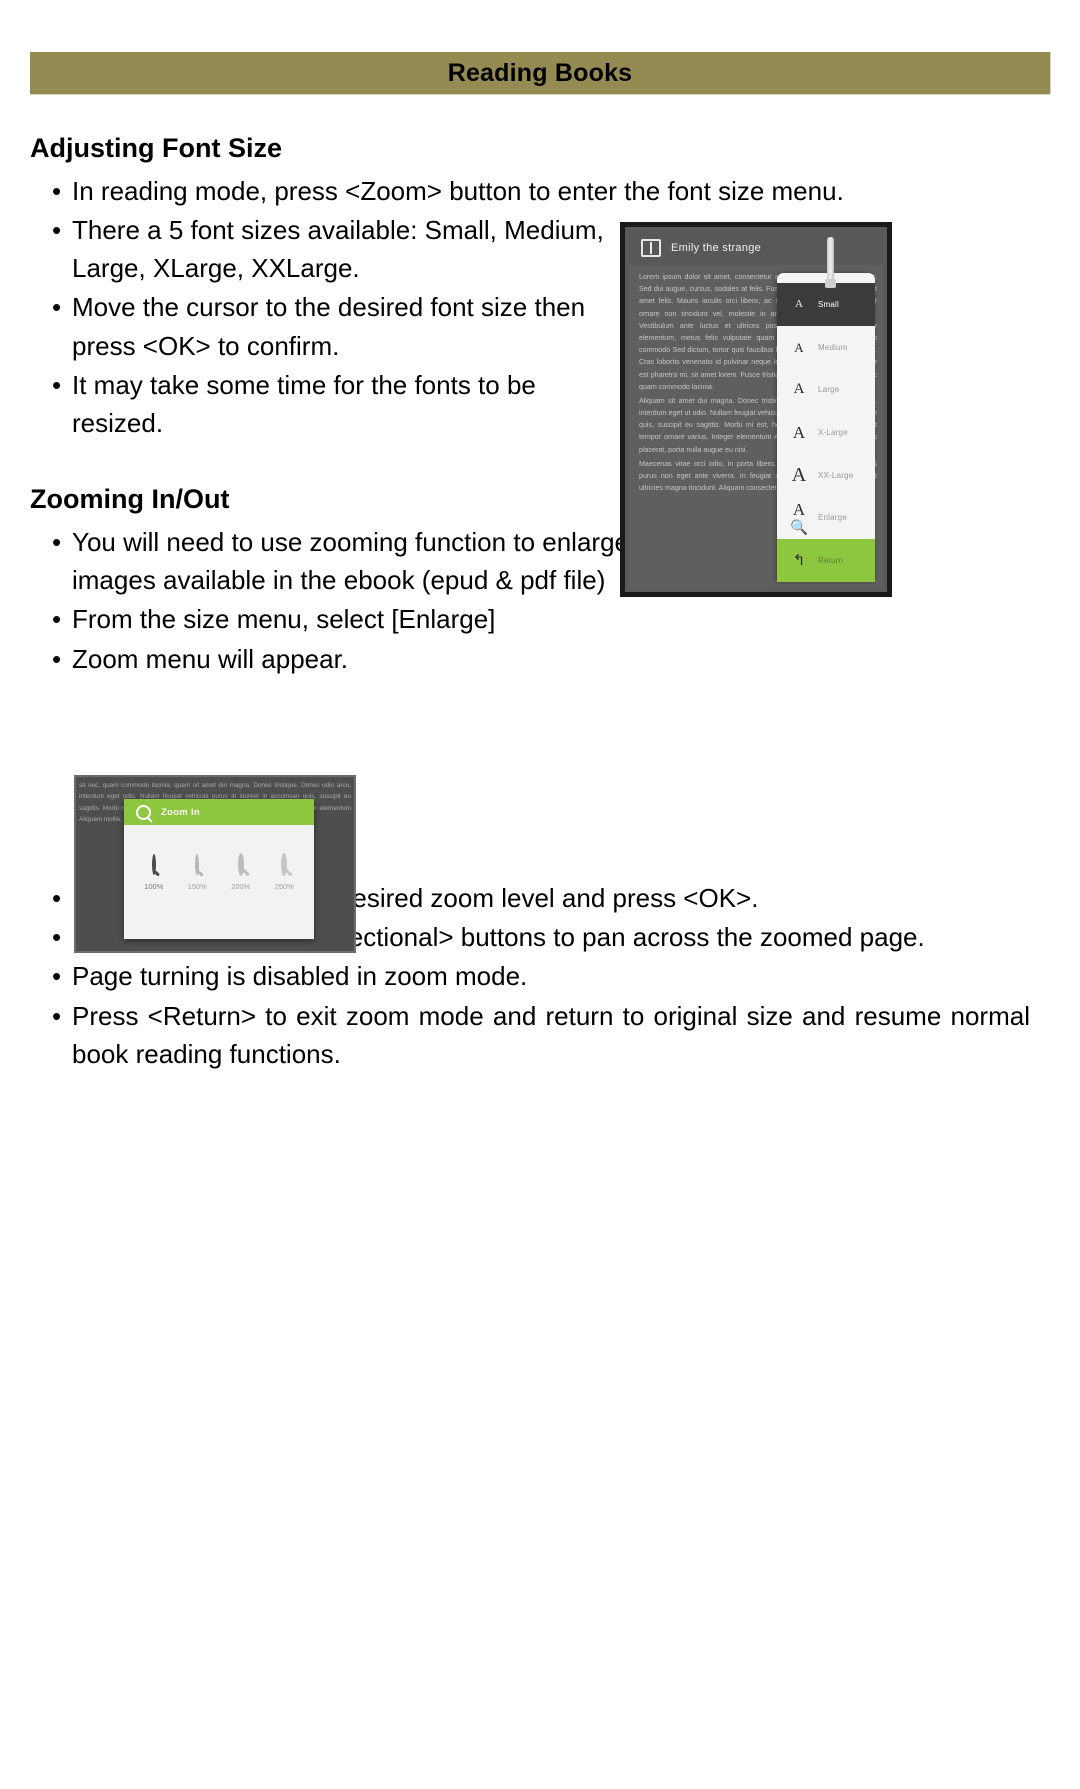  I want to click on zoom-level-option-150: 150%, so click(197, 872).